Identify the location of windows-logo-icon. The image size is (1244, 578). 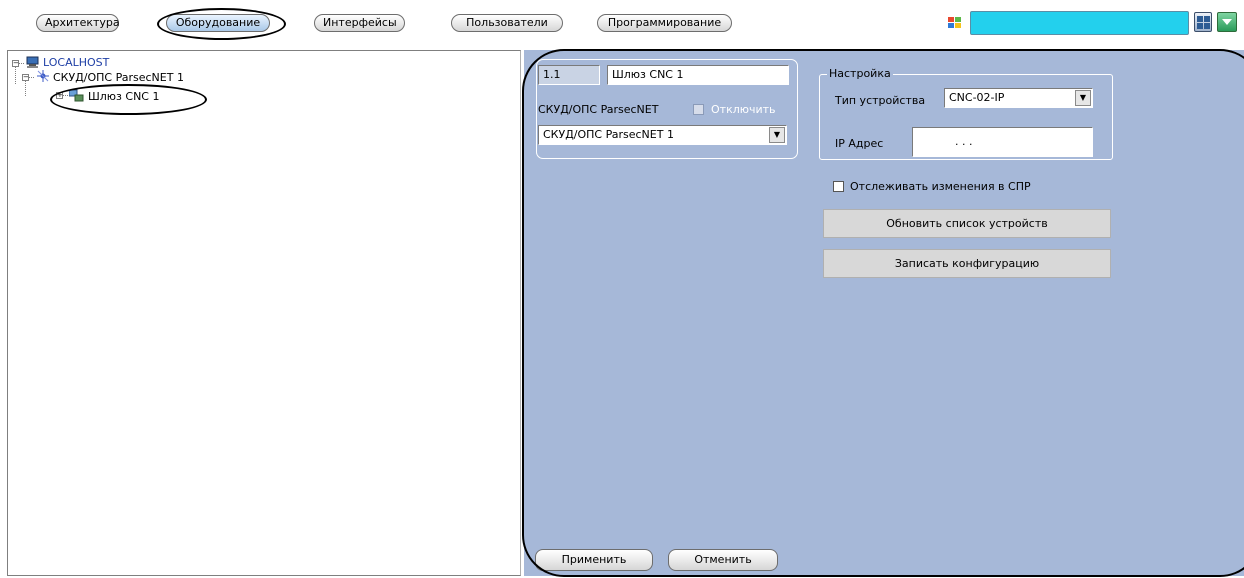
(954, 22).